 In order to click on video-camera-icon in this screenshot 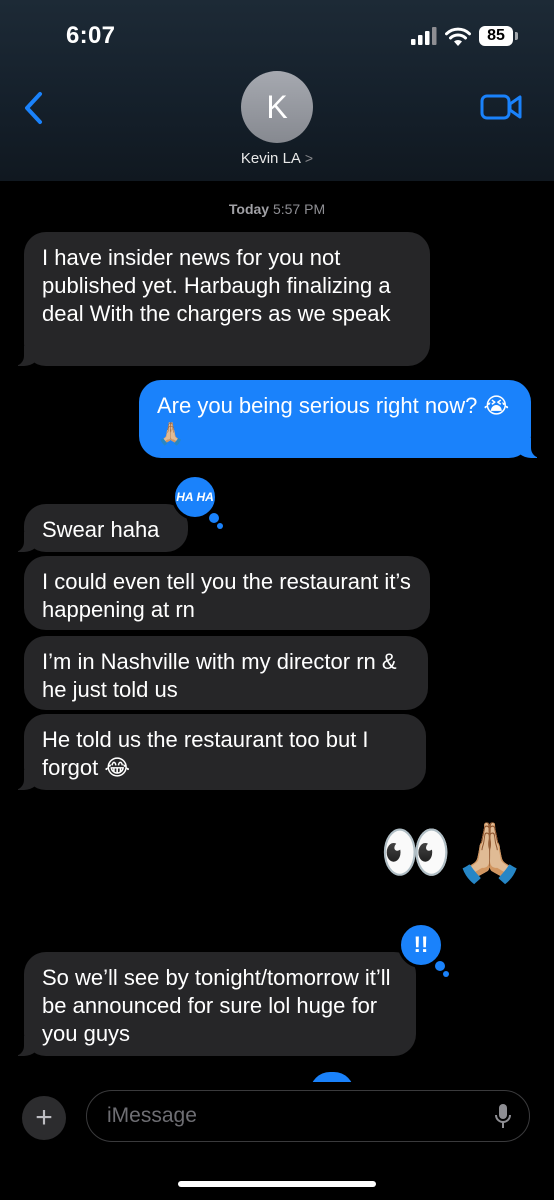, I will do `click(501, 107)`.